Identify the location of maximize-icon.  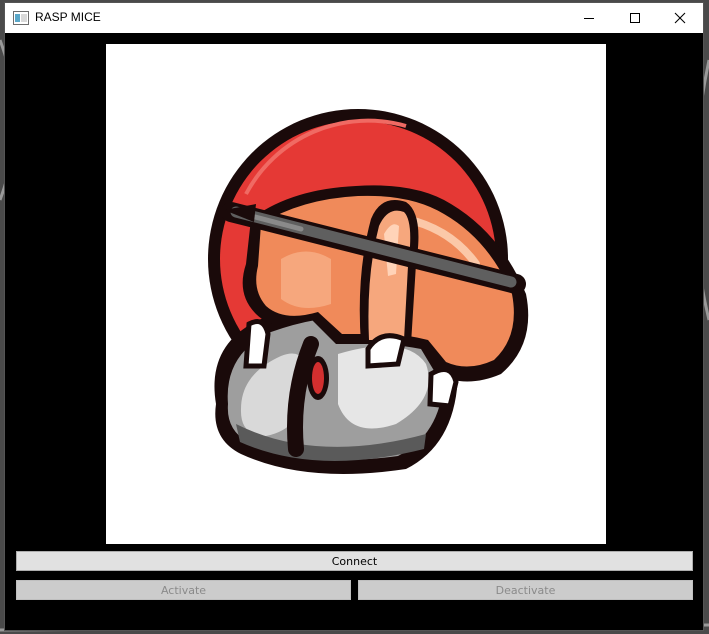
(635, 18).